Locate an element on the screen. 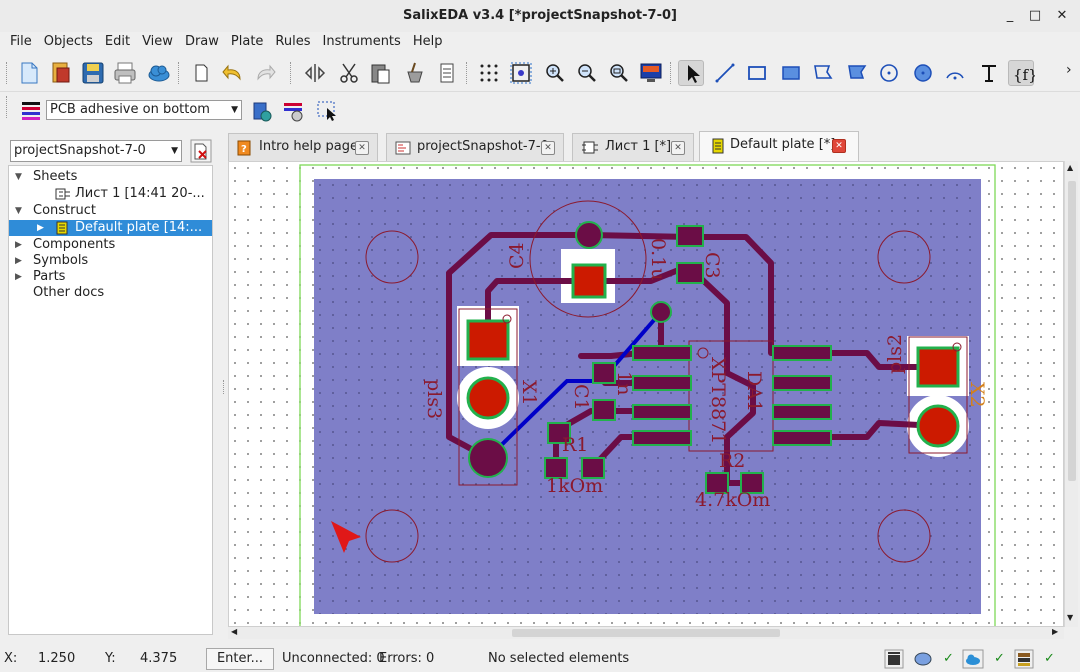 This screenshot has height=672, width=1080. line-tool-icon is located at coordinates (725, 73).